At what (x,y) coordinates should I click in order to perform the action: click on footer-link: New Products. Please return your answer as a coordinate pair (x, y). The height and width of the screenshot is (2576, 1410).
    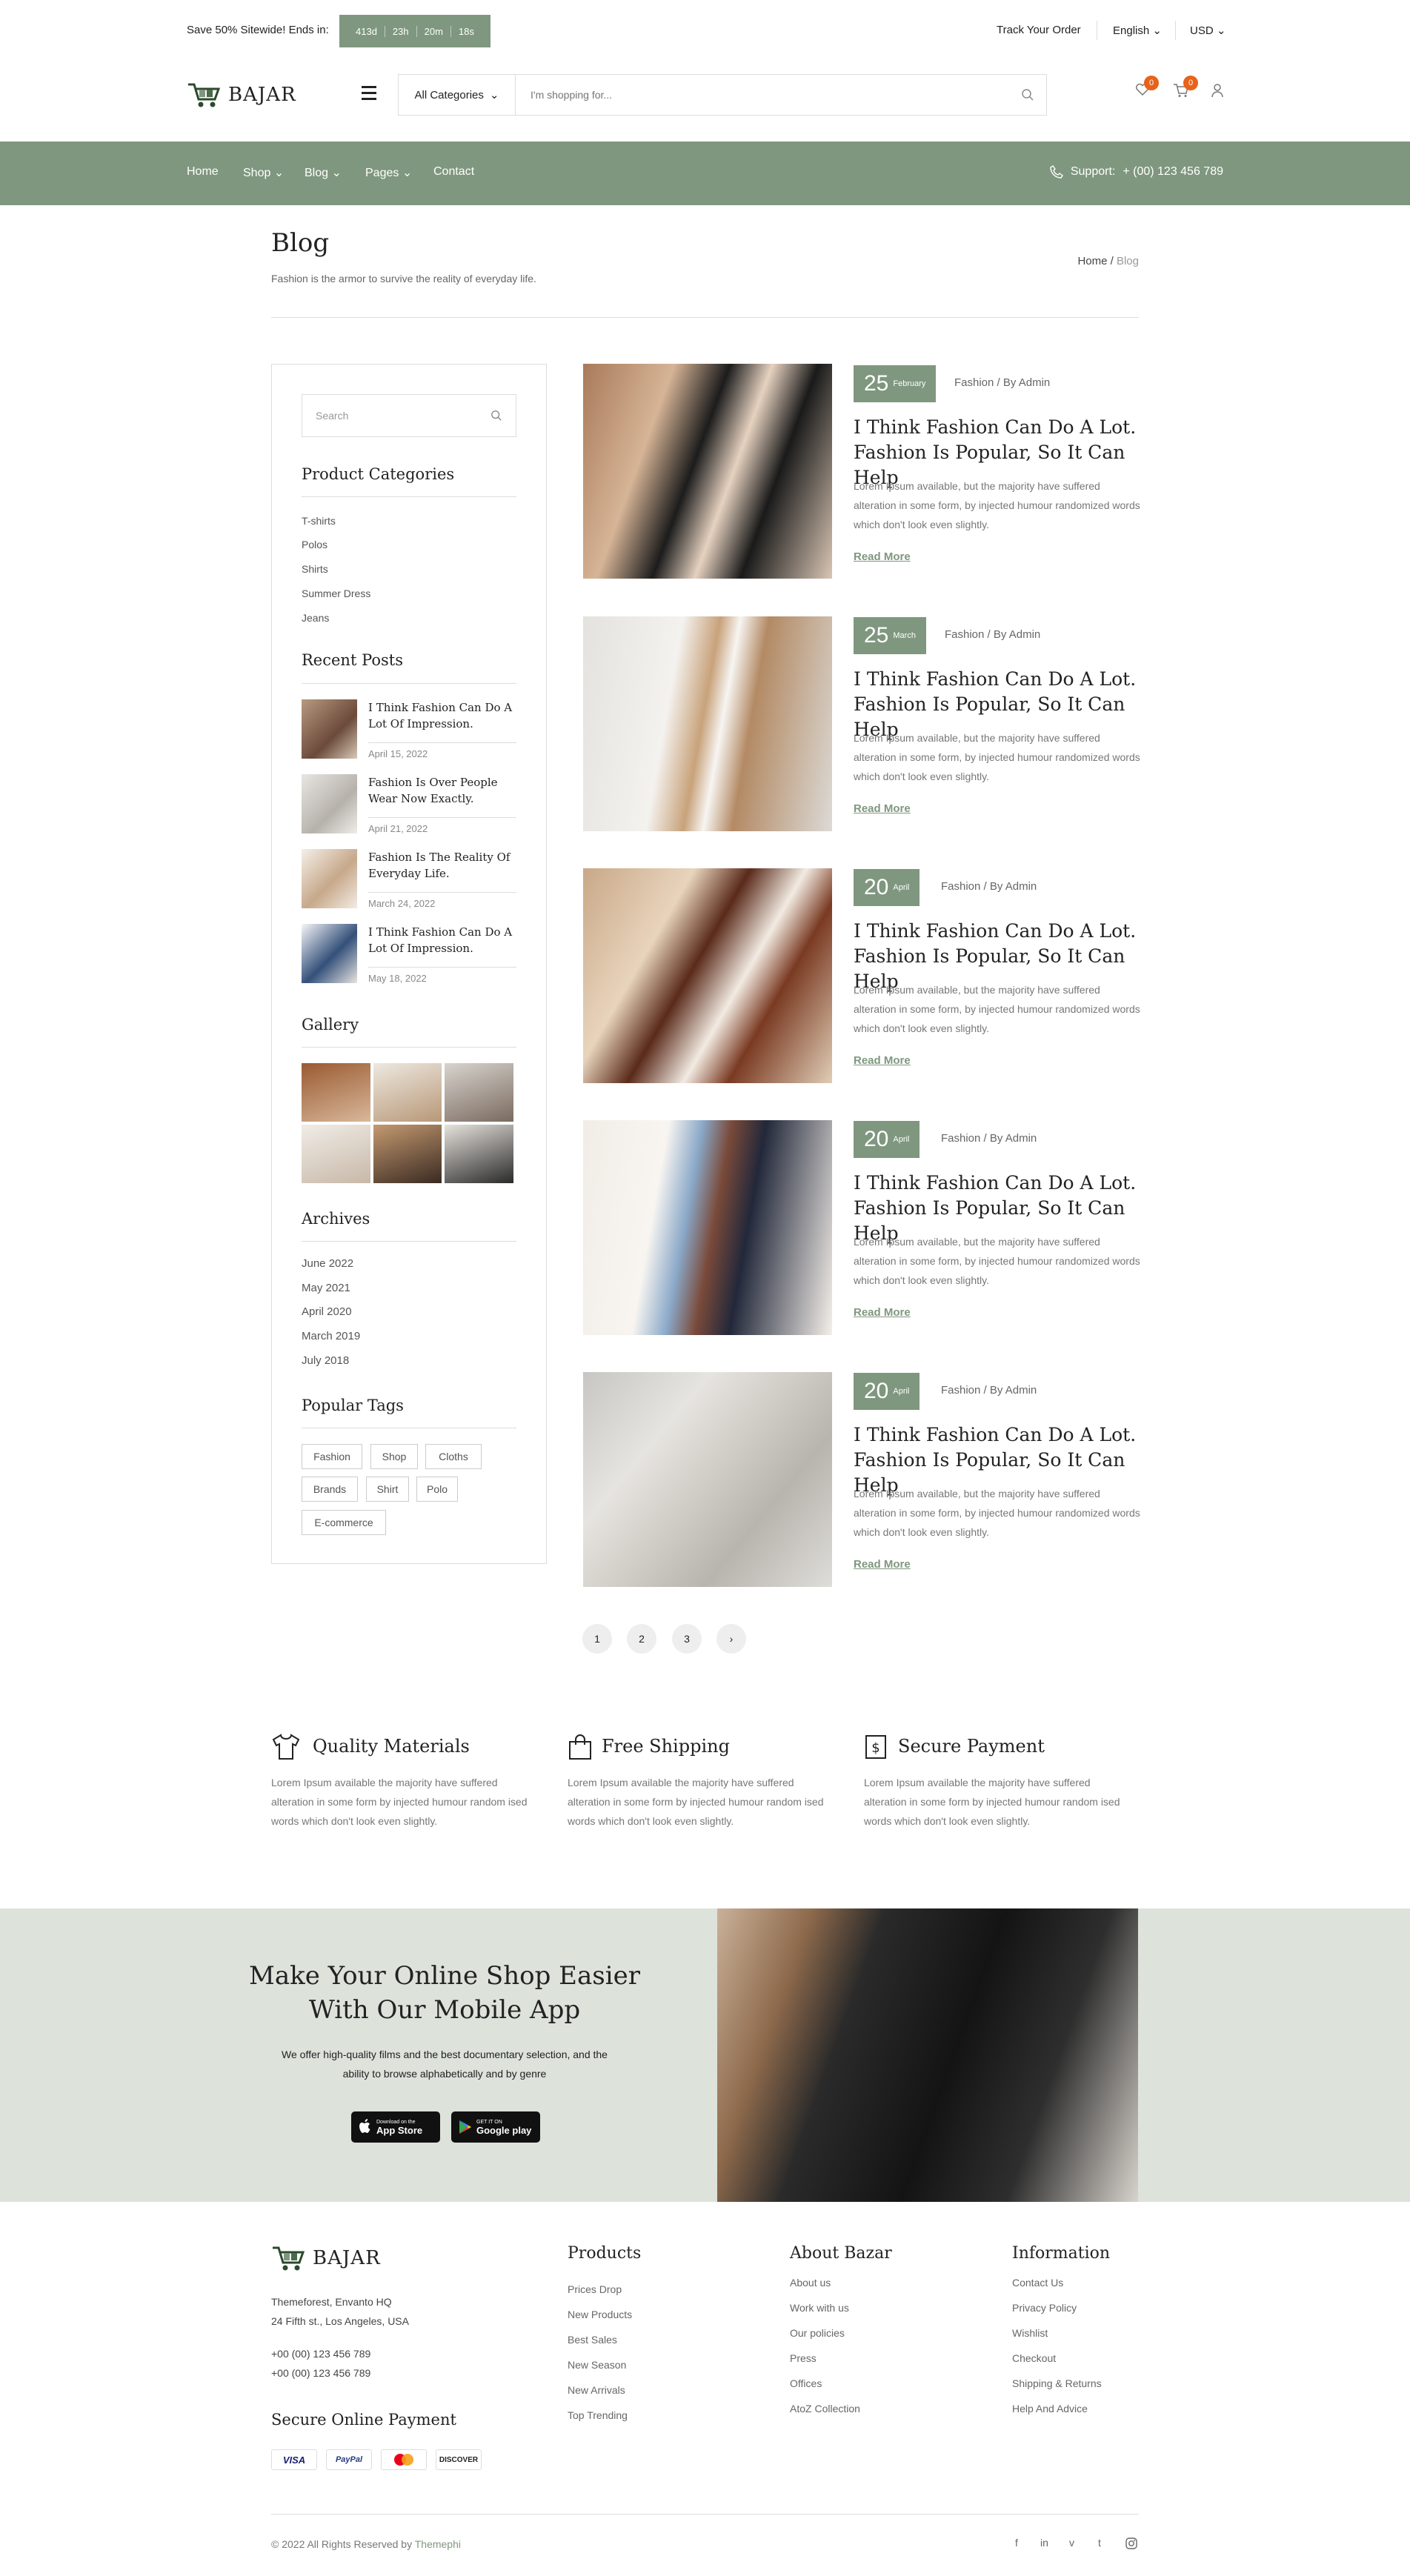
    Looking at the image, I should click on (600, 2314).